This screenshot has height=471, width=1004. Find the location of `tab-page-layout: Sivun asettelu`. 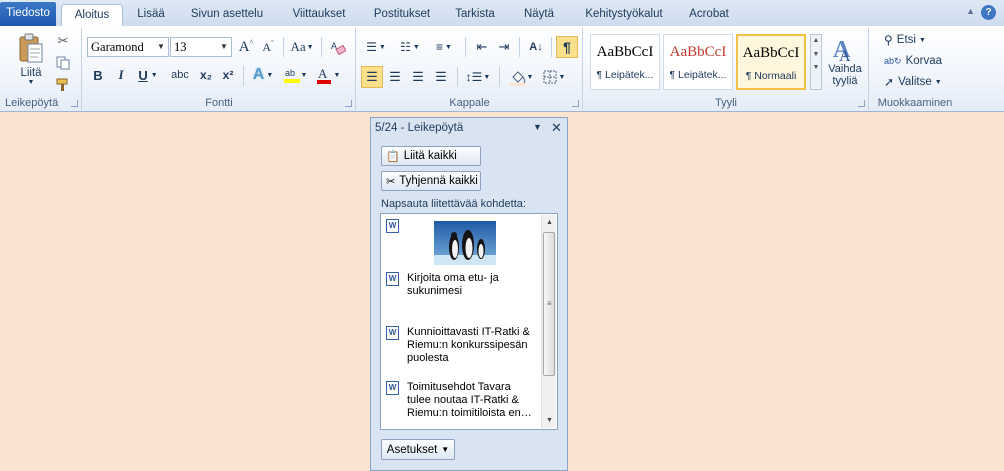

tab-page-layout: Sivun asettelu is located at coordinates (227, 15).